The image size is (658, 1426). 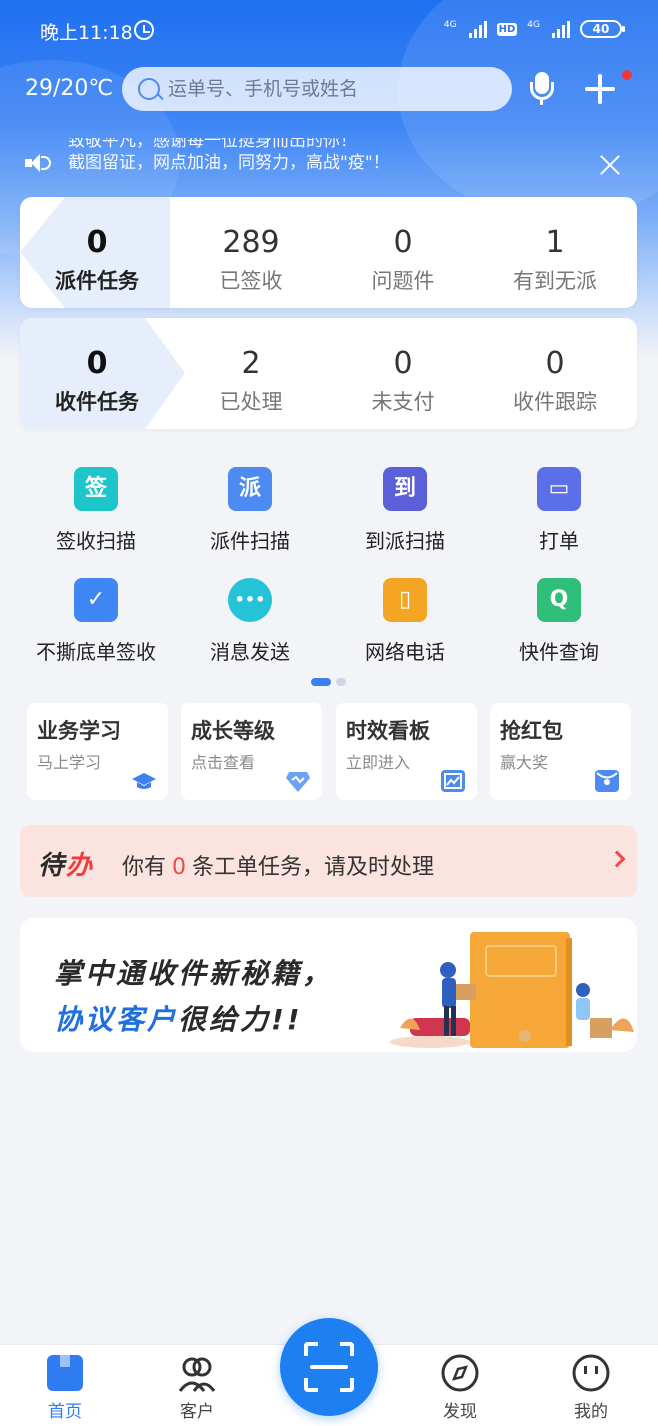 What do you see at coordinates (65, 1385) in the screenshot?
I see `tab-home: 首页` at bounding box center [65, 1385].